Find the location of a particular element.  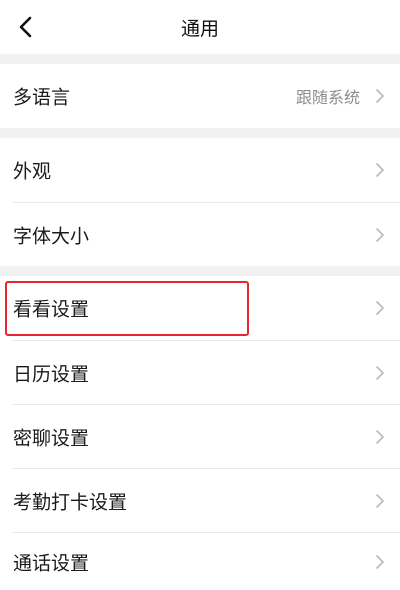

settings-item-calendar: 日历设置 is located at coordinates (200, 372).